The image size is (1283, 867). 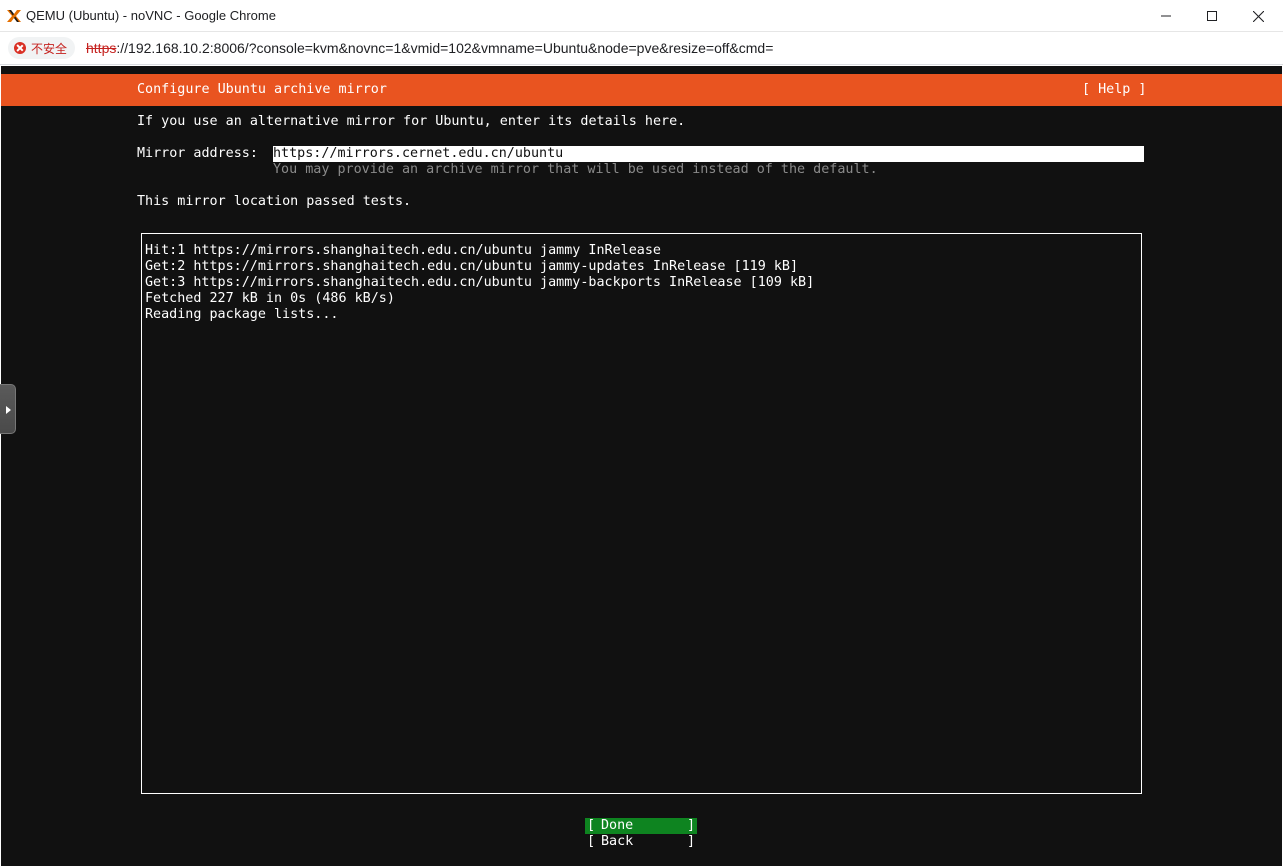 I want to click on window-titlebar: QEMU (Ubuntu) - noVNC - Google Chrome, so click(x=641, y=16).